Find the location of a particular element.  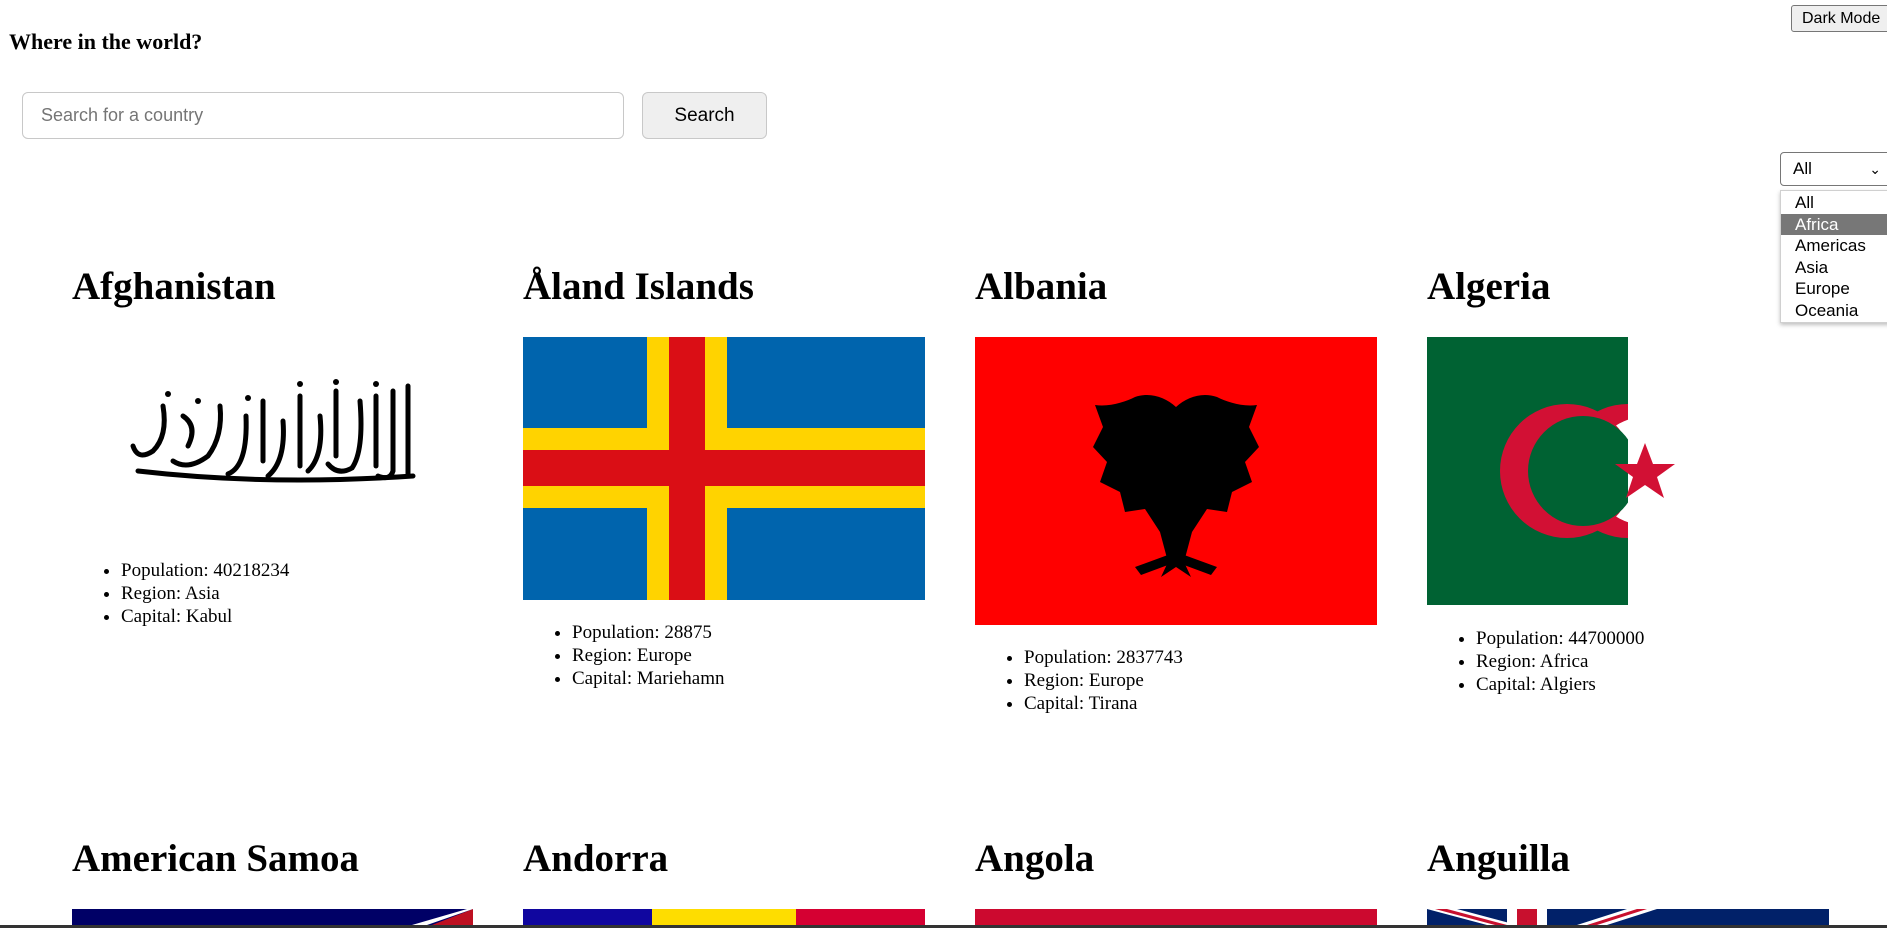

aland-islands-flag is located at coordinates (724, 468).